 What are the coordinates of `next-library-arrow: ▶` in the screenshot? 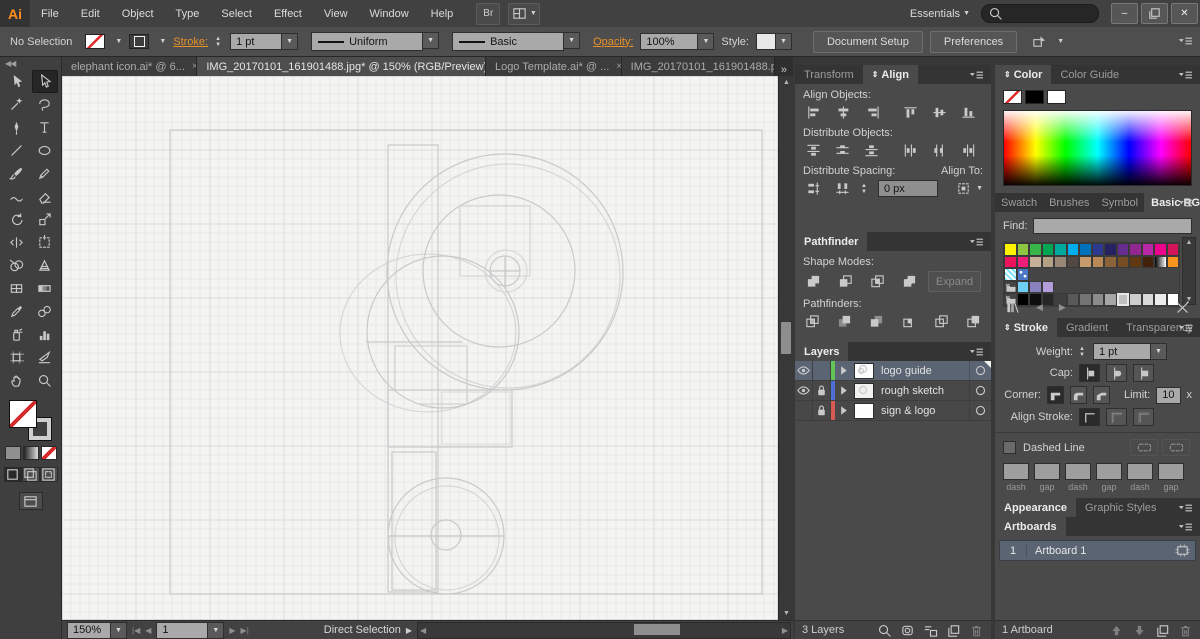 It's located at (1062, 307).